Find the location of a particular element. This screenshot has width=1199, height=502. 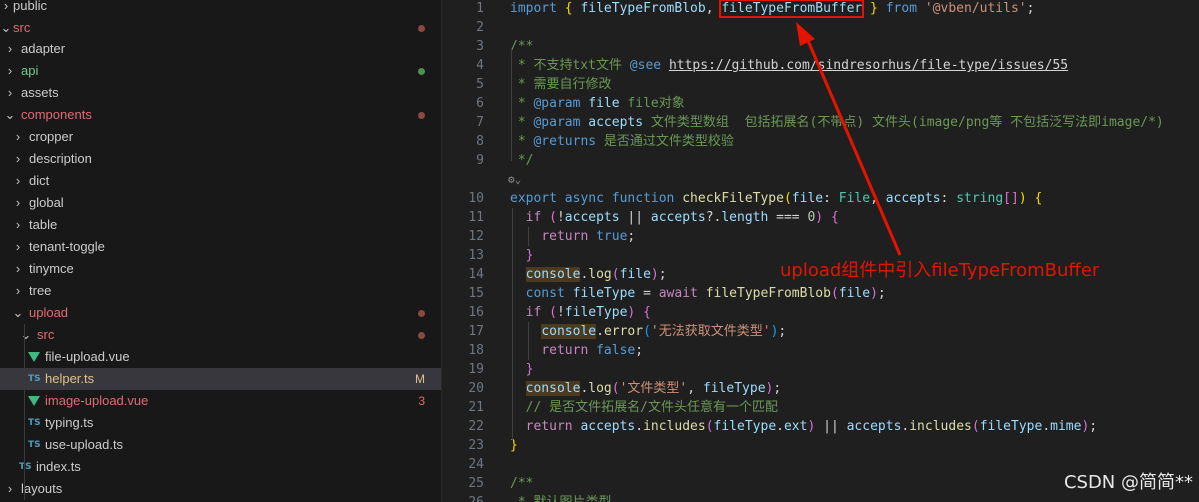

tree-item-file-upload-vue: file-upload.vue is located at coordinates (220, 357).